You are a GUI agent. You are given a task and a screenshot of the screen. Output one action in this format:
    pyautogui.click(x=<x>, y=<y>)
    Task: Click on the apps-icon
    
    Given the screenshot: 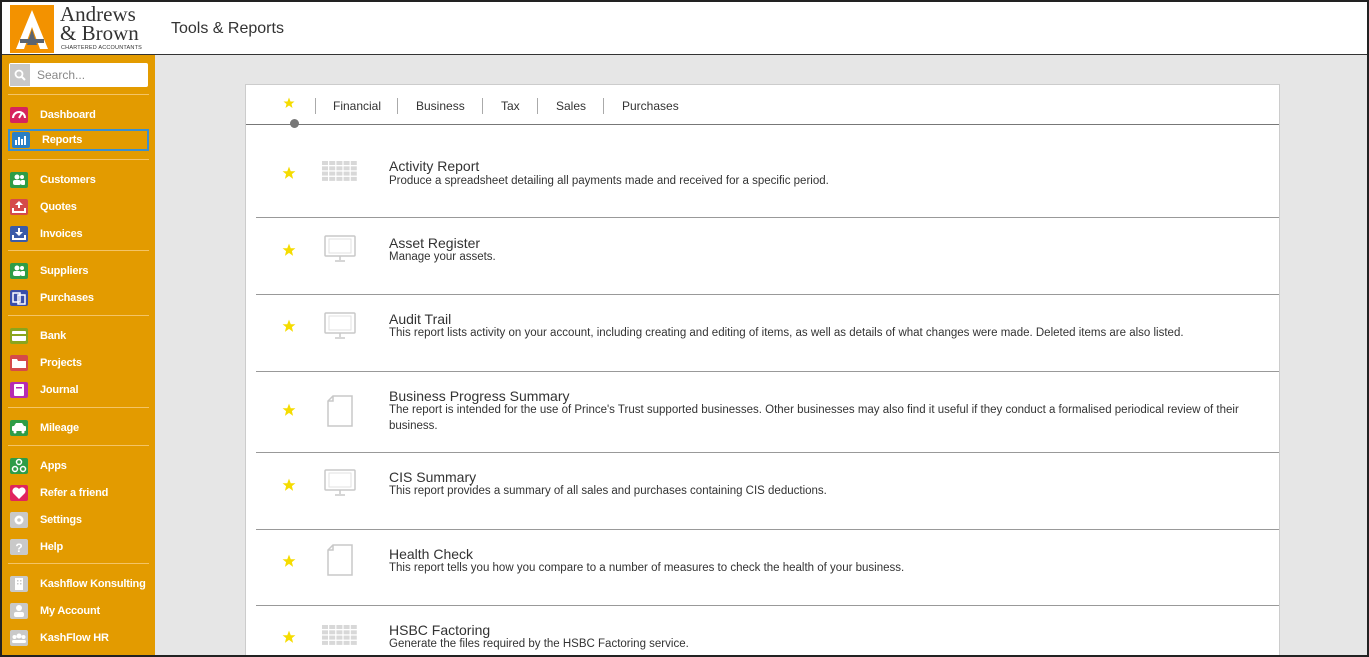 What is the action you would take?
    pyautogui.click(x=19, y=466)
    